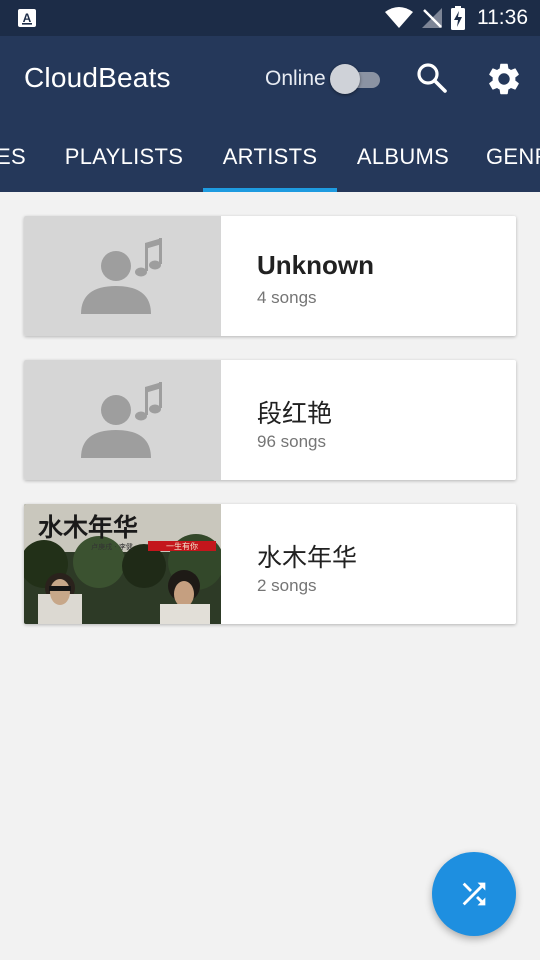 The height and width of the screenshot is (960, 540). Describe the element at coordinates (182, 546) in the screenshot. I see `album-art-subtitle: 一生有你` at that location.